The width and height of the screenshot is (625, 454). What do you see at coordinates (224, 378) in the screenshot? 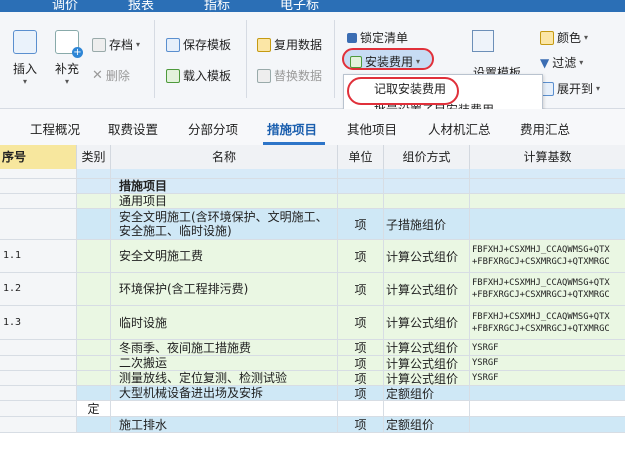
I see `cell-name: 测量放线、定位复测、检测试验` at bounding box center [224, 378].